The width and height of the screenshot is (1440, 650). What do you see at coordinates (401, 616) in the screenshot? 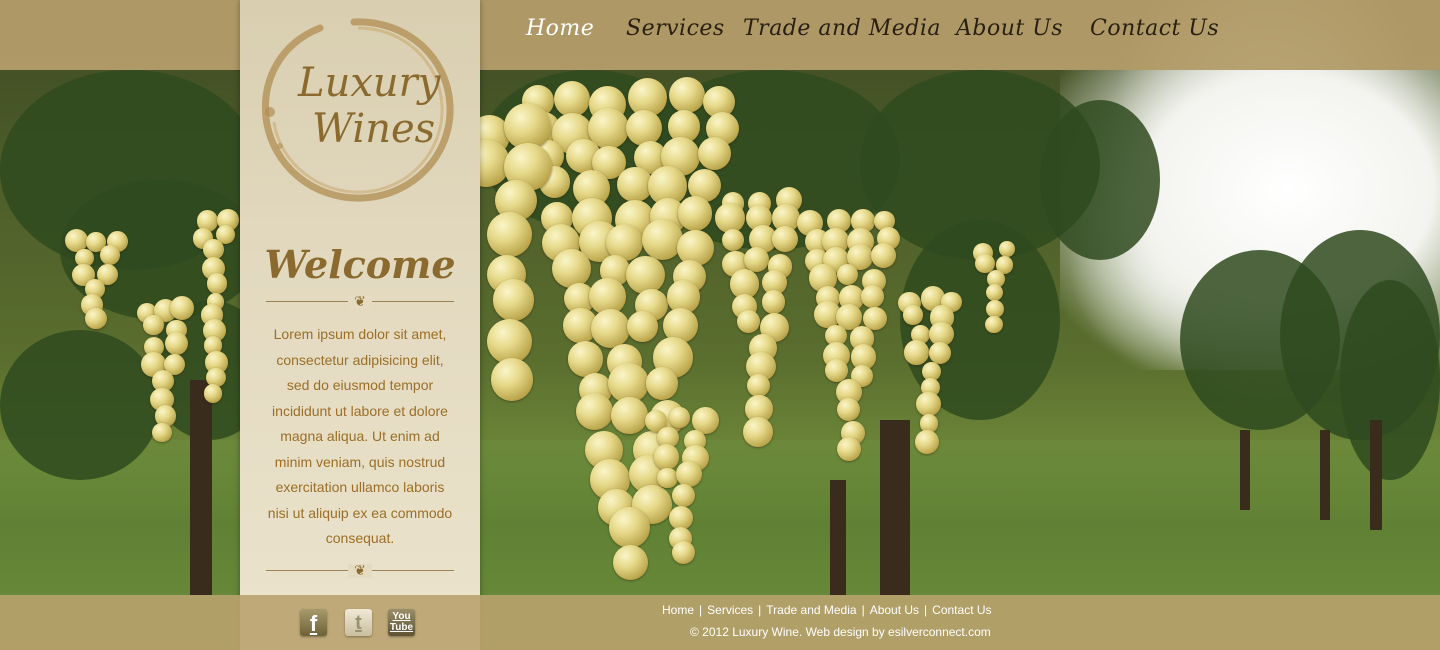
I see `youtube-glyph-you: You` at bounding box center [401, 616].